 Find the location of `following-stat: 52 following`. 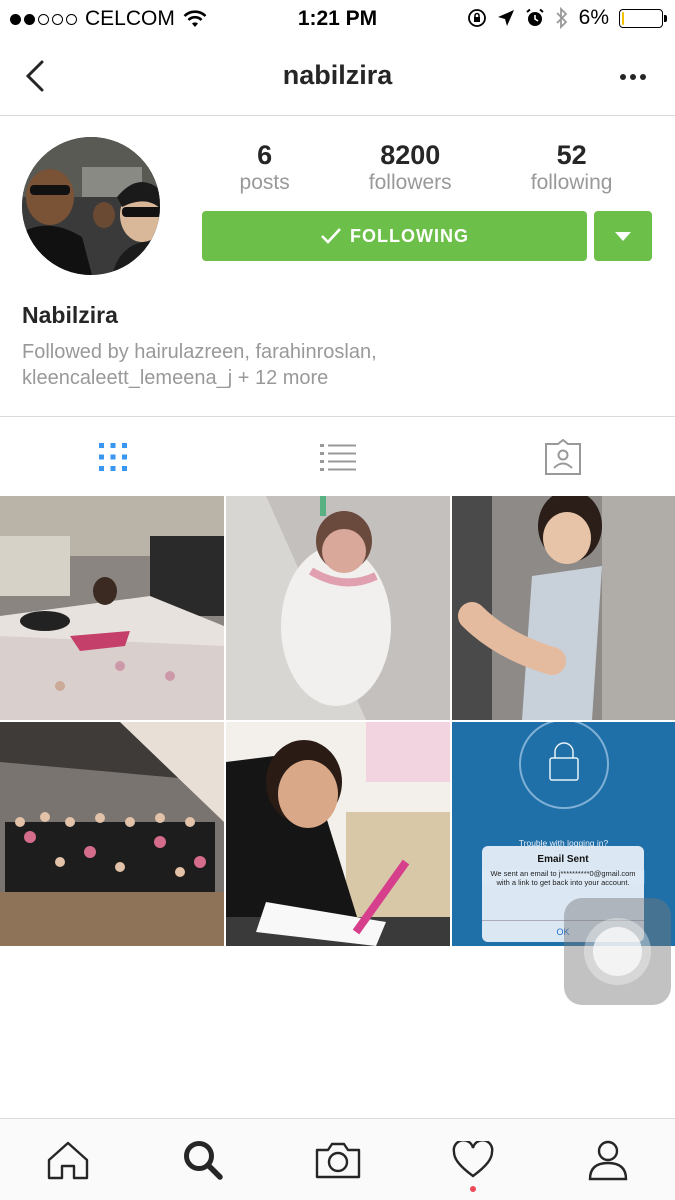

following-stat: 52 following is located at coordinates (572, 168).